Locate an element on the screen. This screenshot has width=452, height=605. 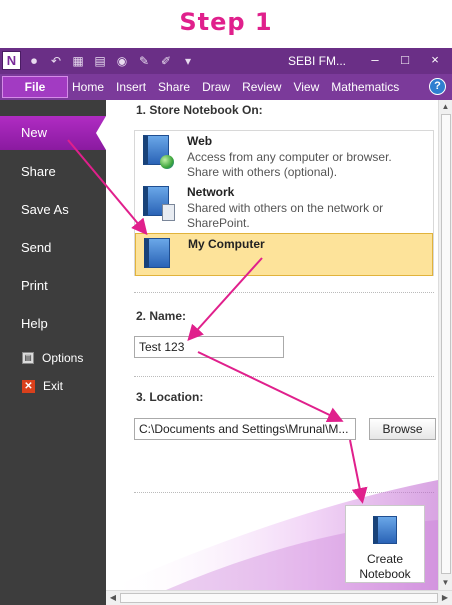
tab-file: File is located at coordinates (35, 87).